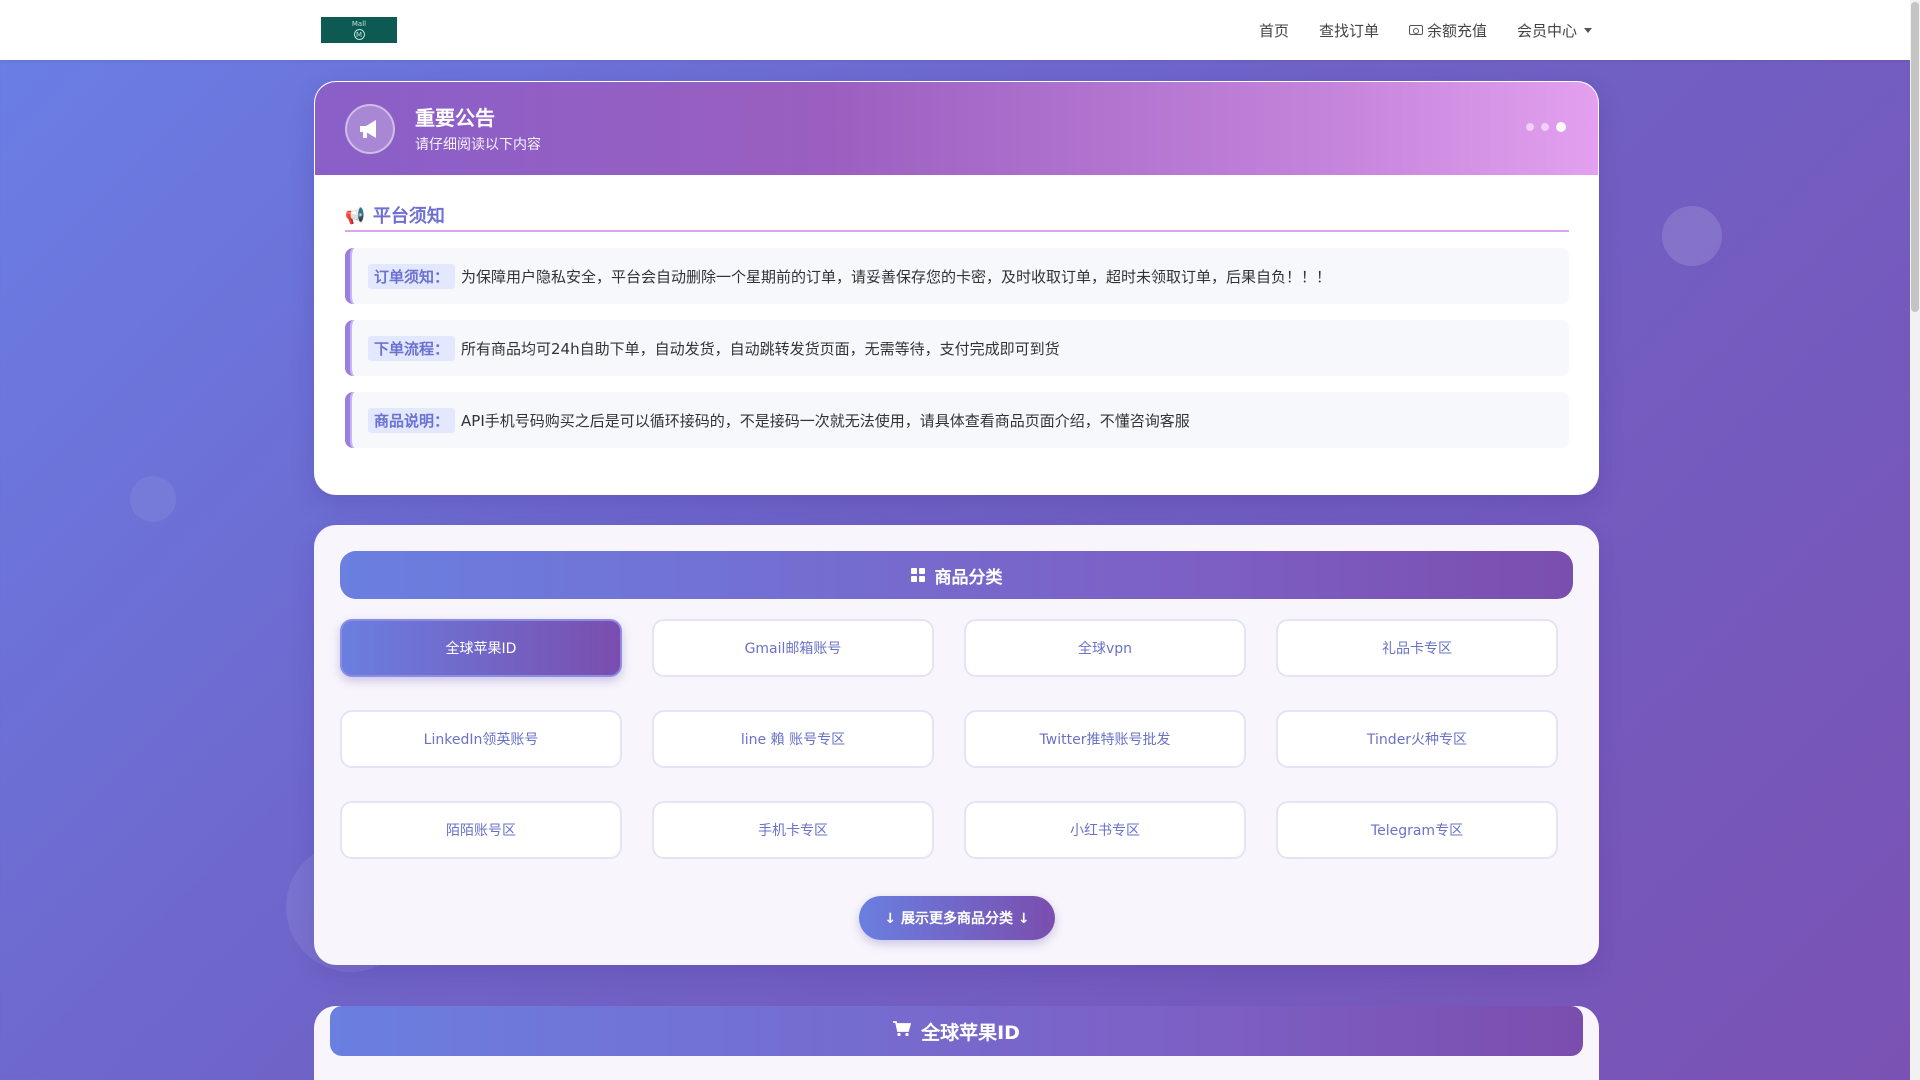 Image resolution: width=1920 pixels, height=1080 pixels. What do you see at coordinates (455, 118) in the screenshot?
I see `announcement-title: 重要公告` at bounding box center [455, 118].